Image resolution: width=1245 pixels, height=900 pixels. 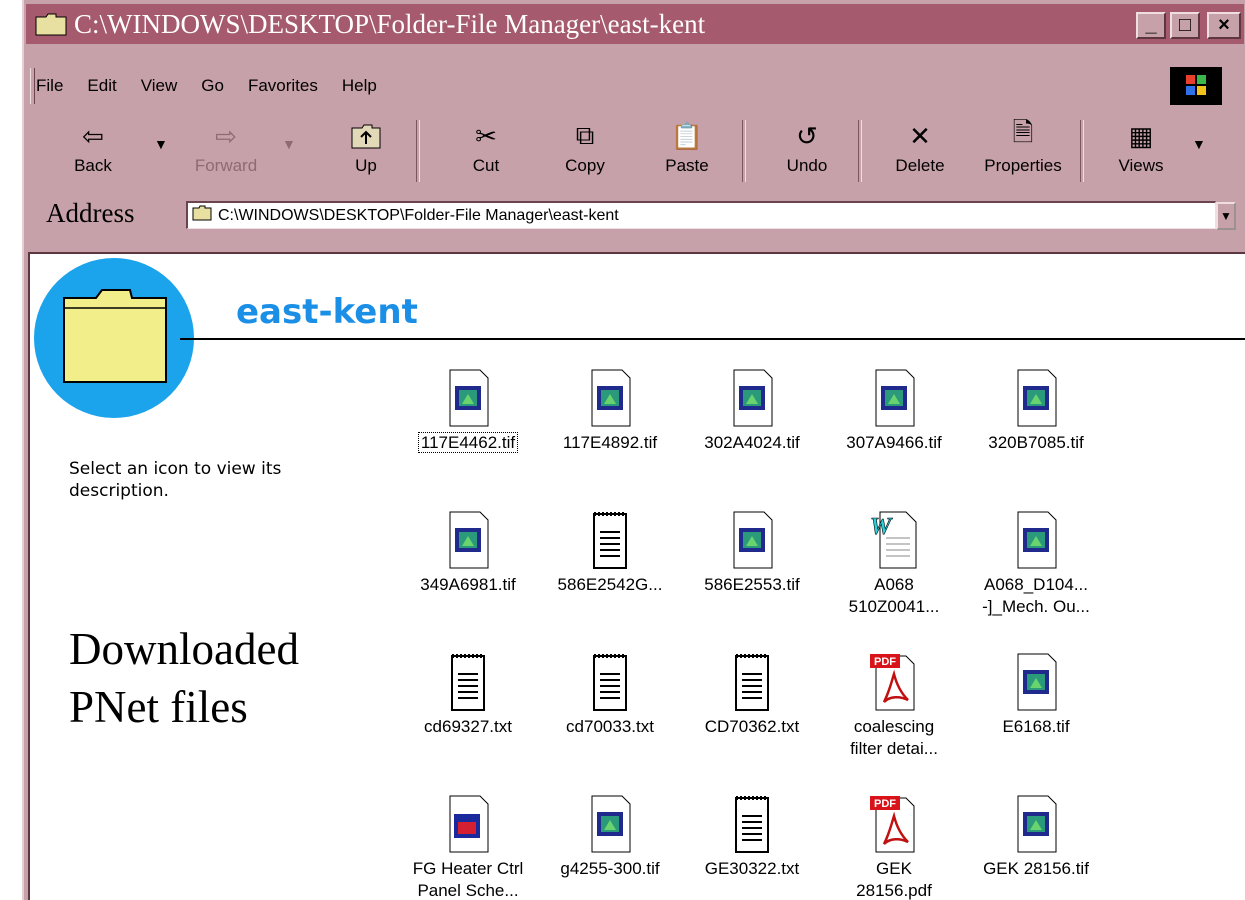 I want to click on file-item: cd69327.txt, so click(x=468, y=694).